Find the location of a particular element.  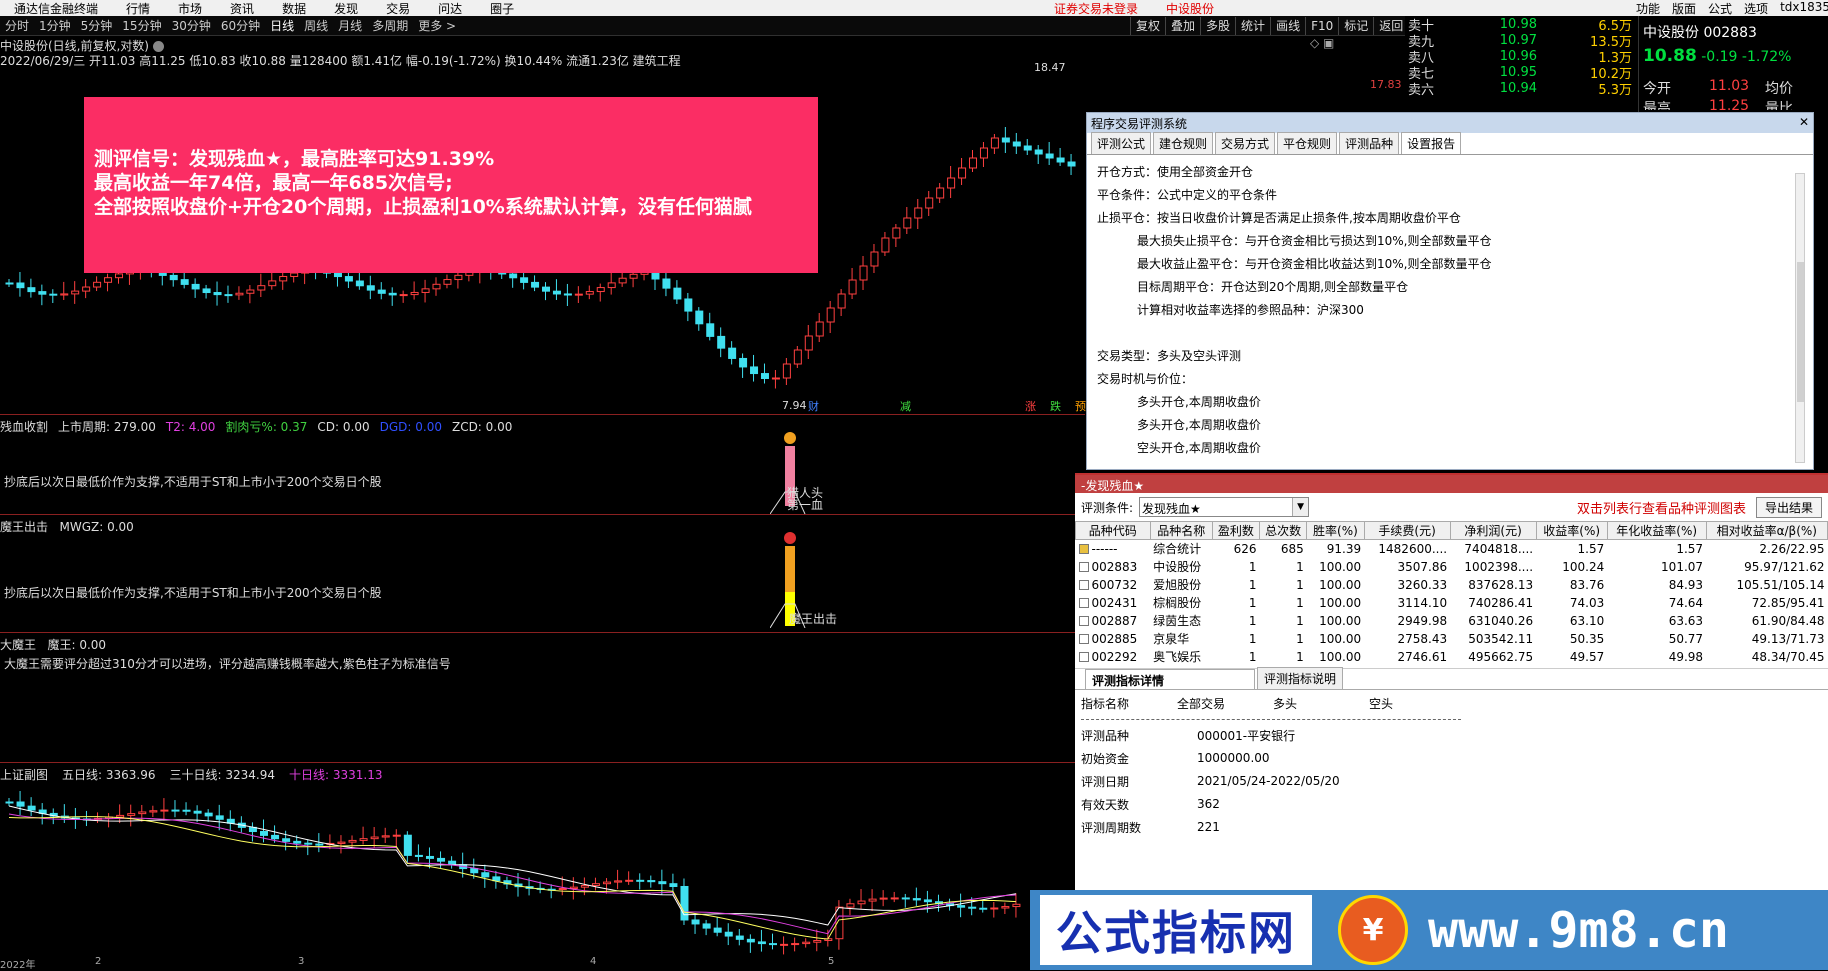

event-tag-3: 跌 is located at coordinates (1055, 406).